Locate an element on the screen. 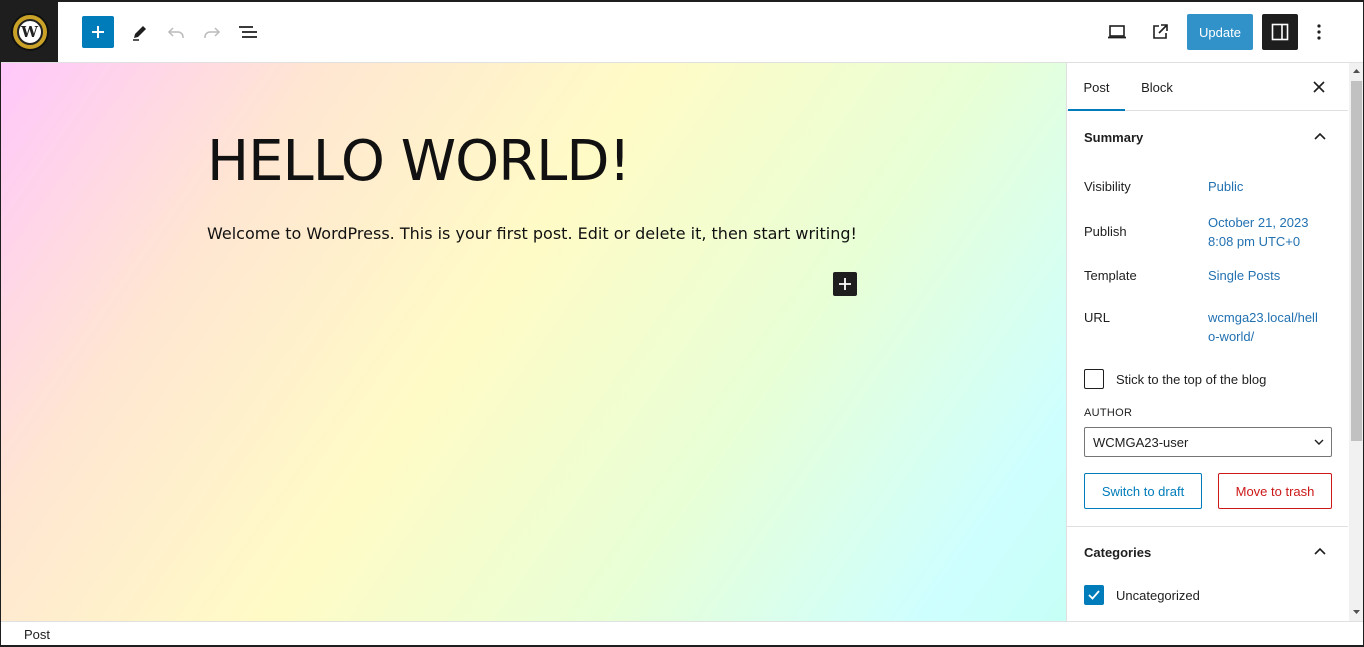 Image resolution: width=1364 pixels, height=647 pixels. summary-heading: Summary is located at coordinates (1114, 137).